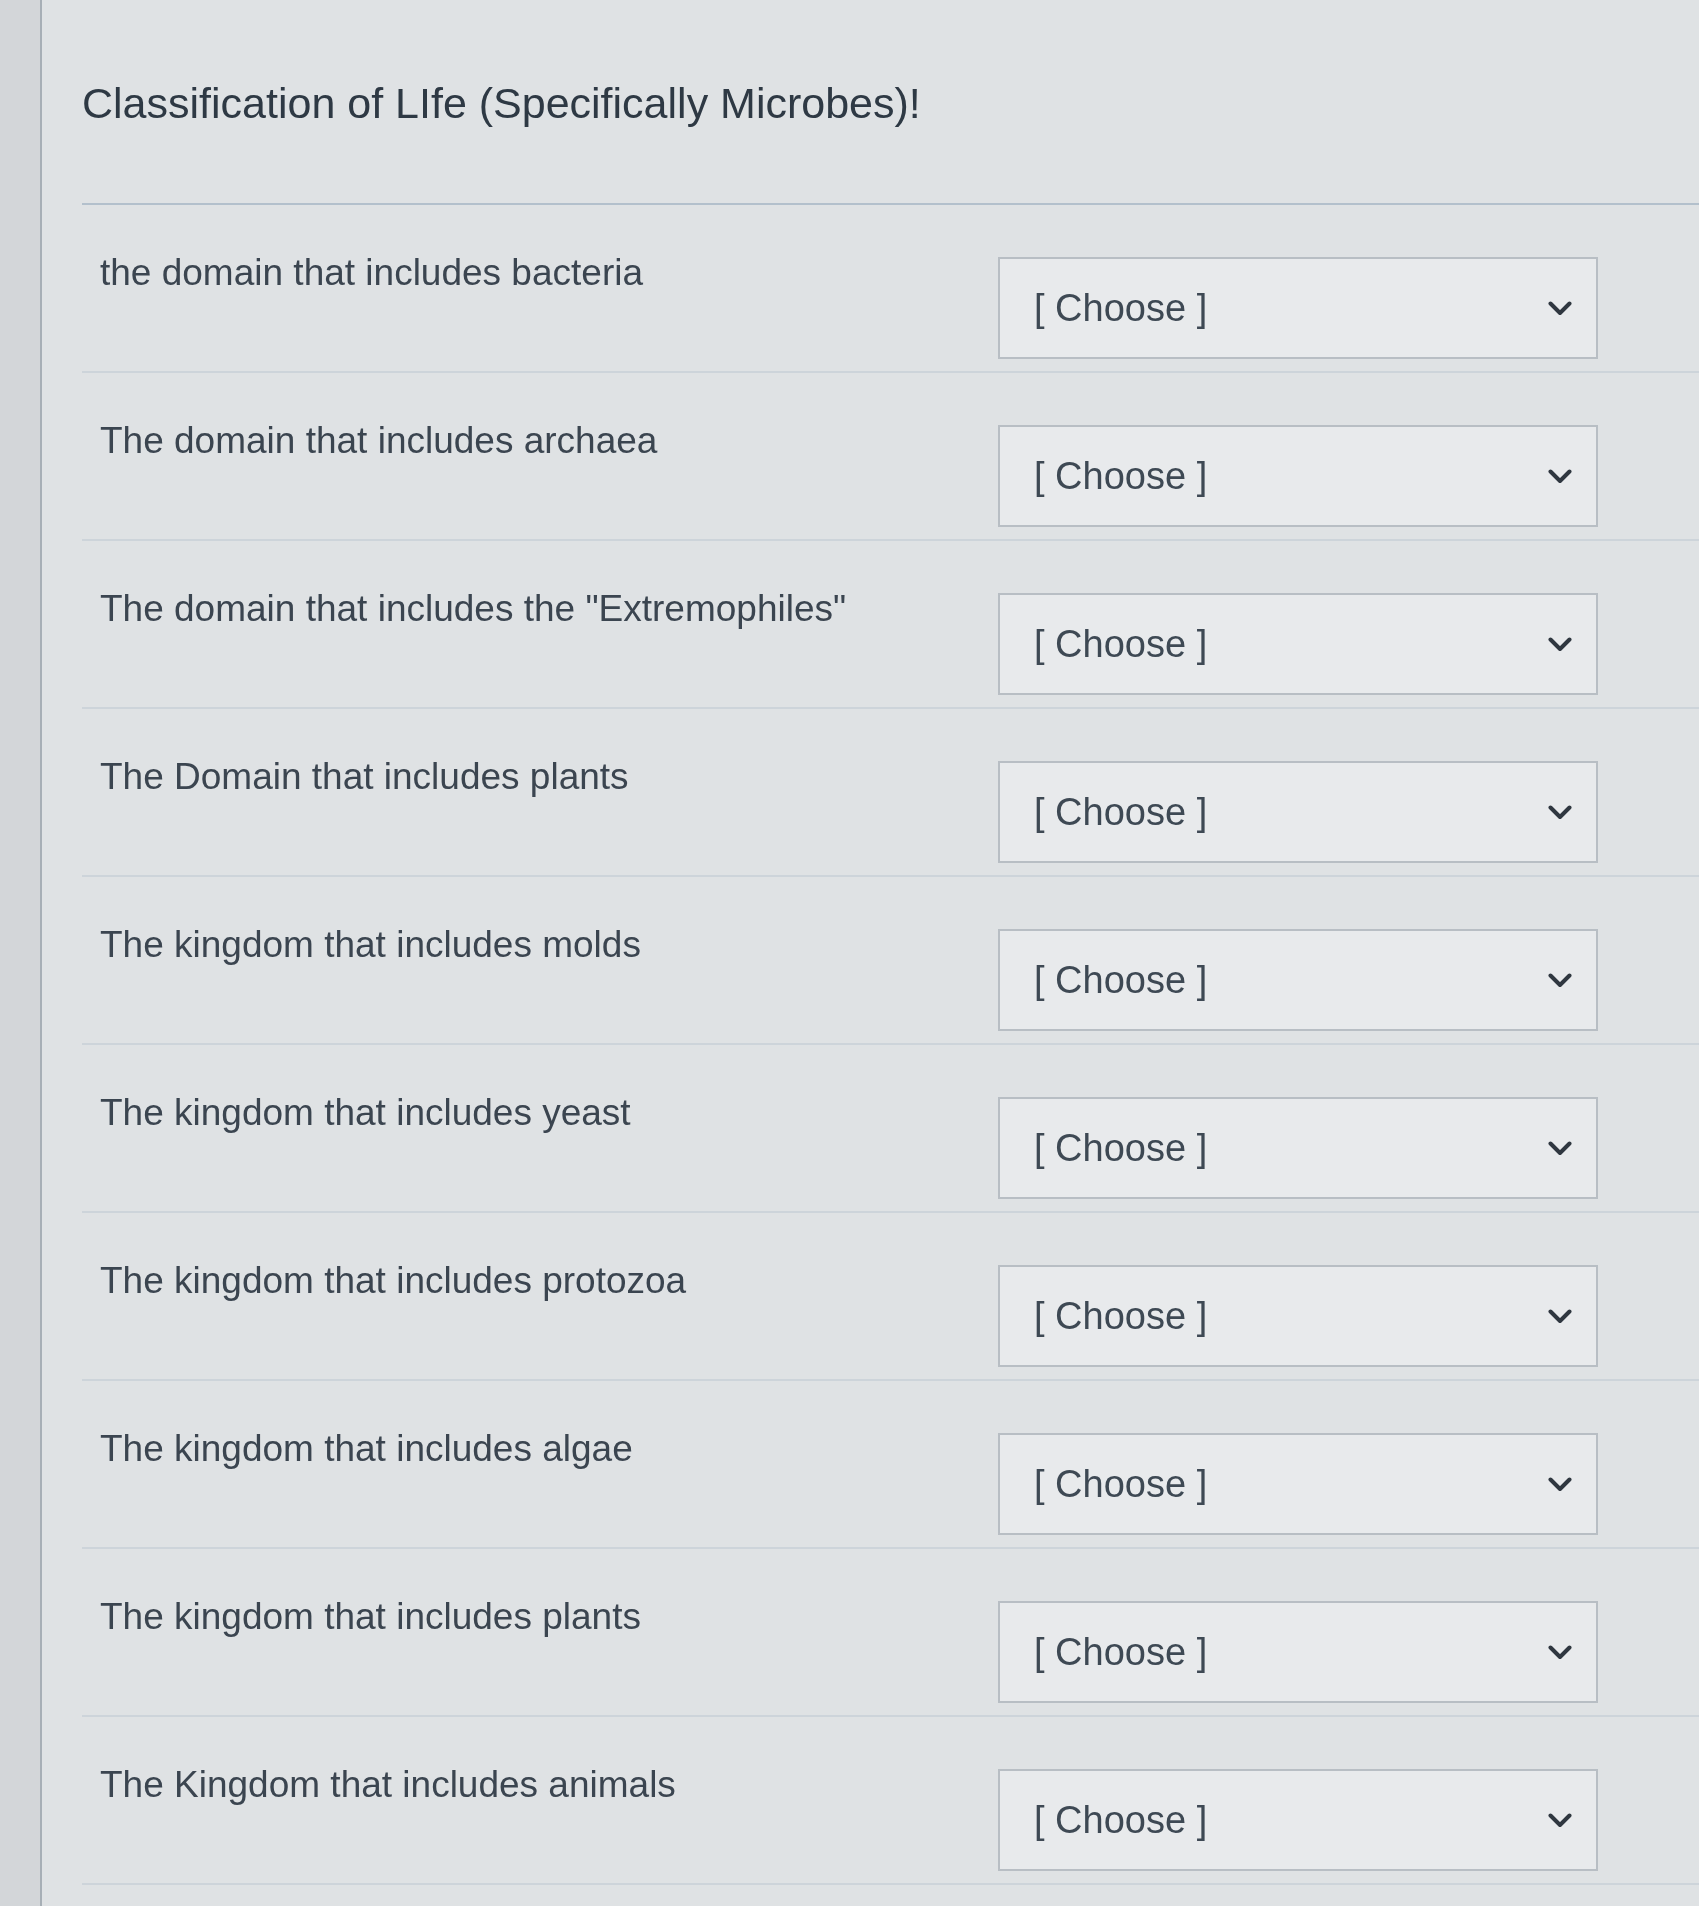 The width and height of the screenshot is (1699, 1906). I want to click on question-label: The kingdom that includes algae, so click(367, 1449).